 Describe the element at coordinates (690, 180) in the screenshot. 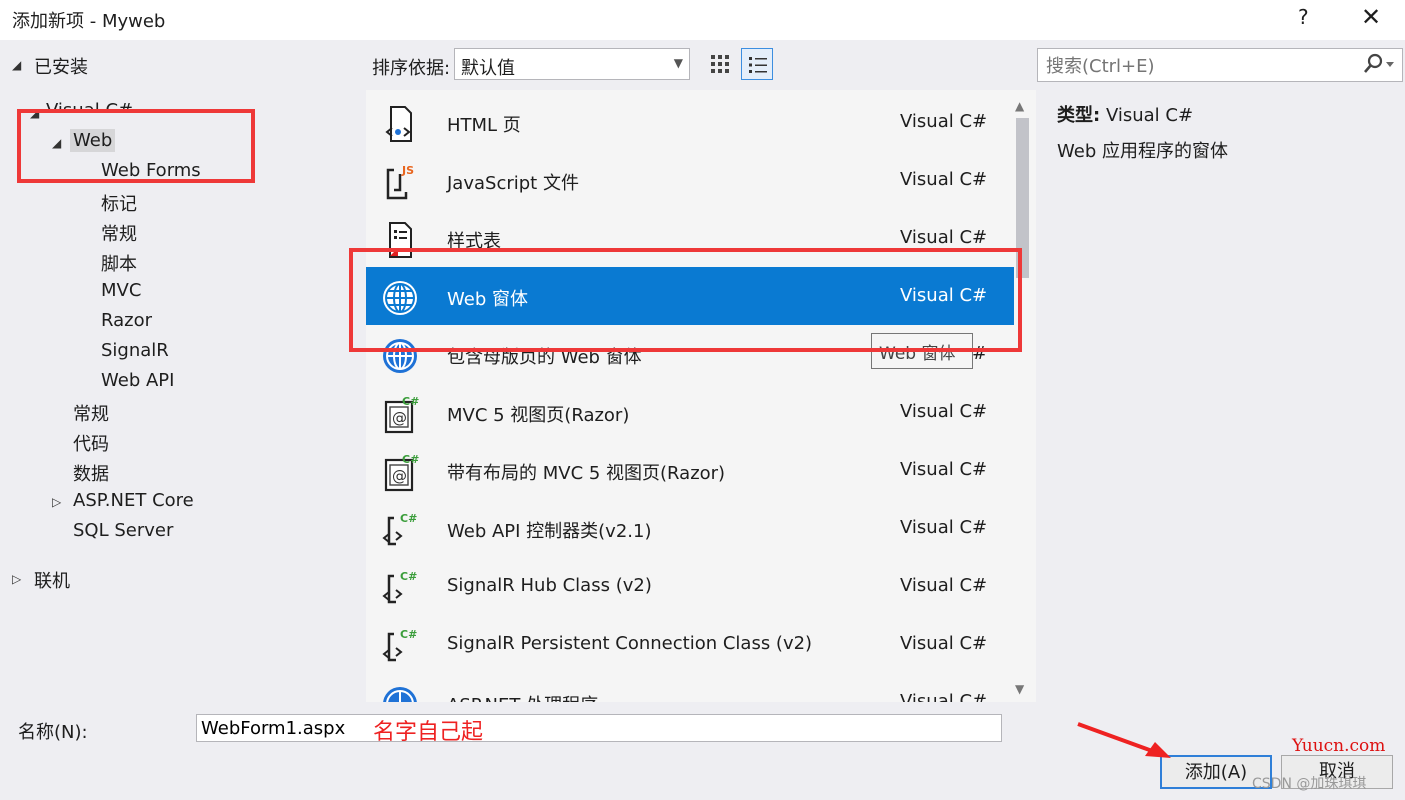

I see `list-item: JS JavaScript 文件 Visual C#` at that location.